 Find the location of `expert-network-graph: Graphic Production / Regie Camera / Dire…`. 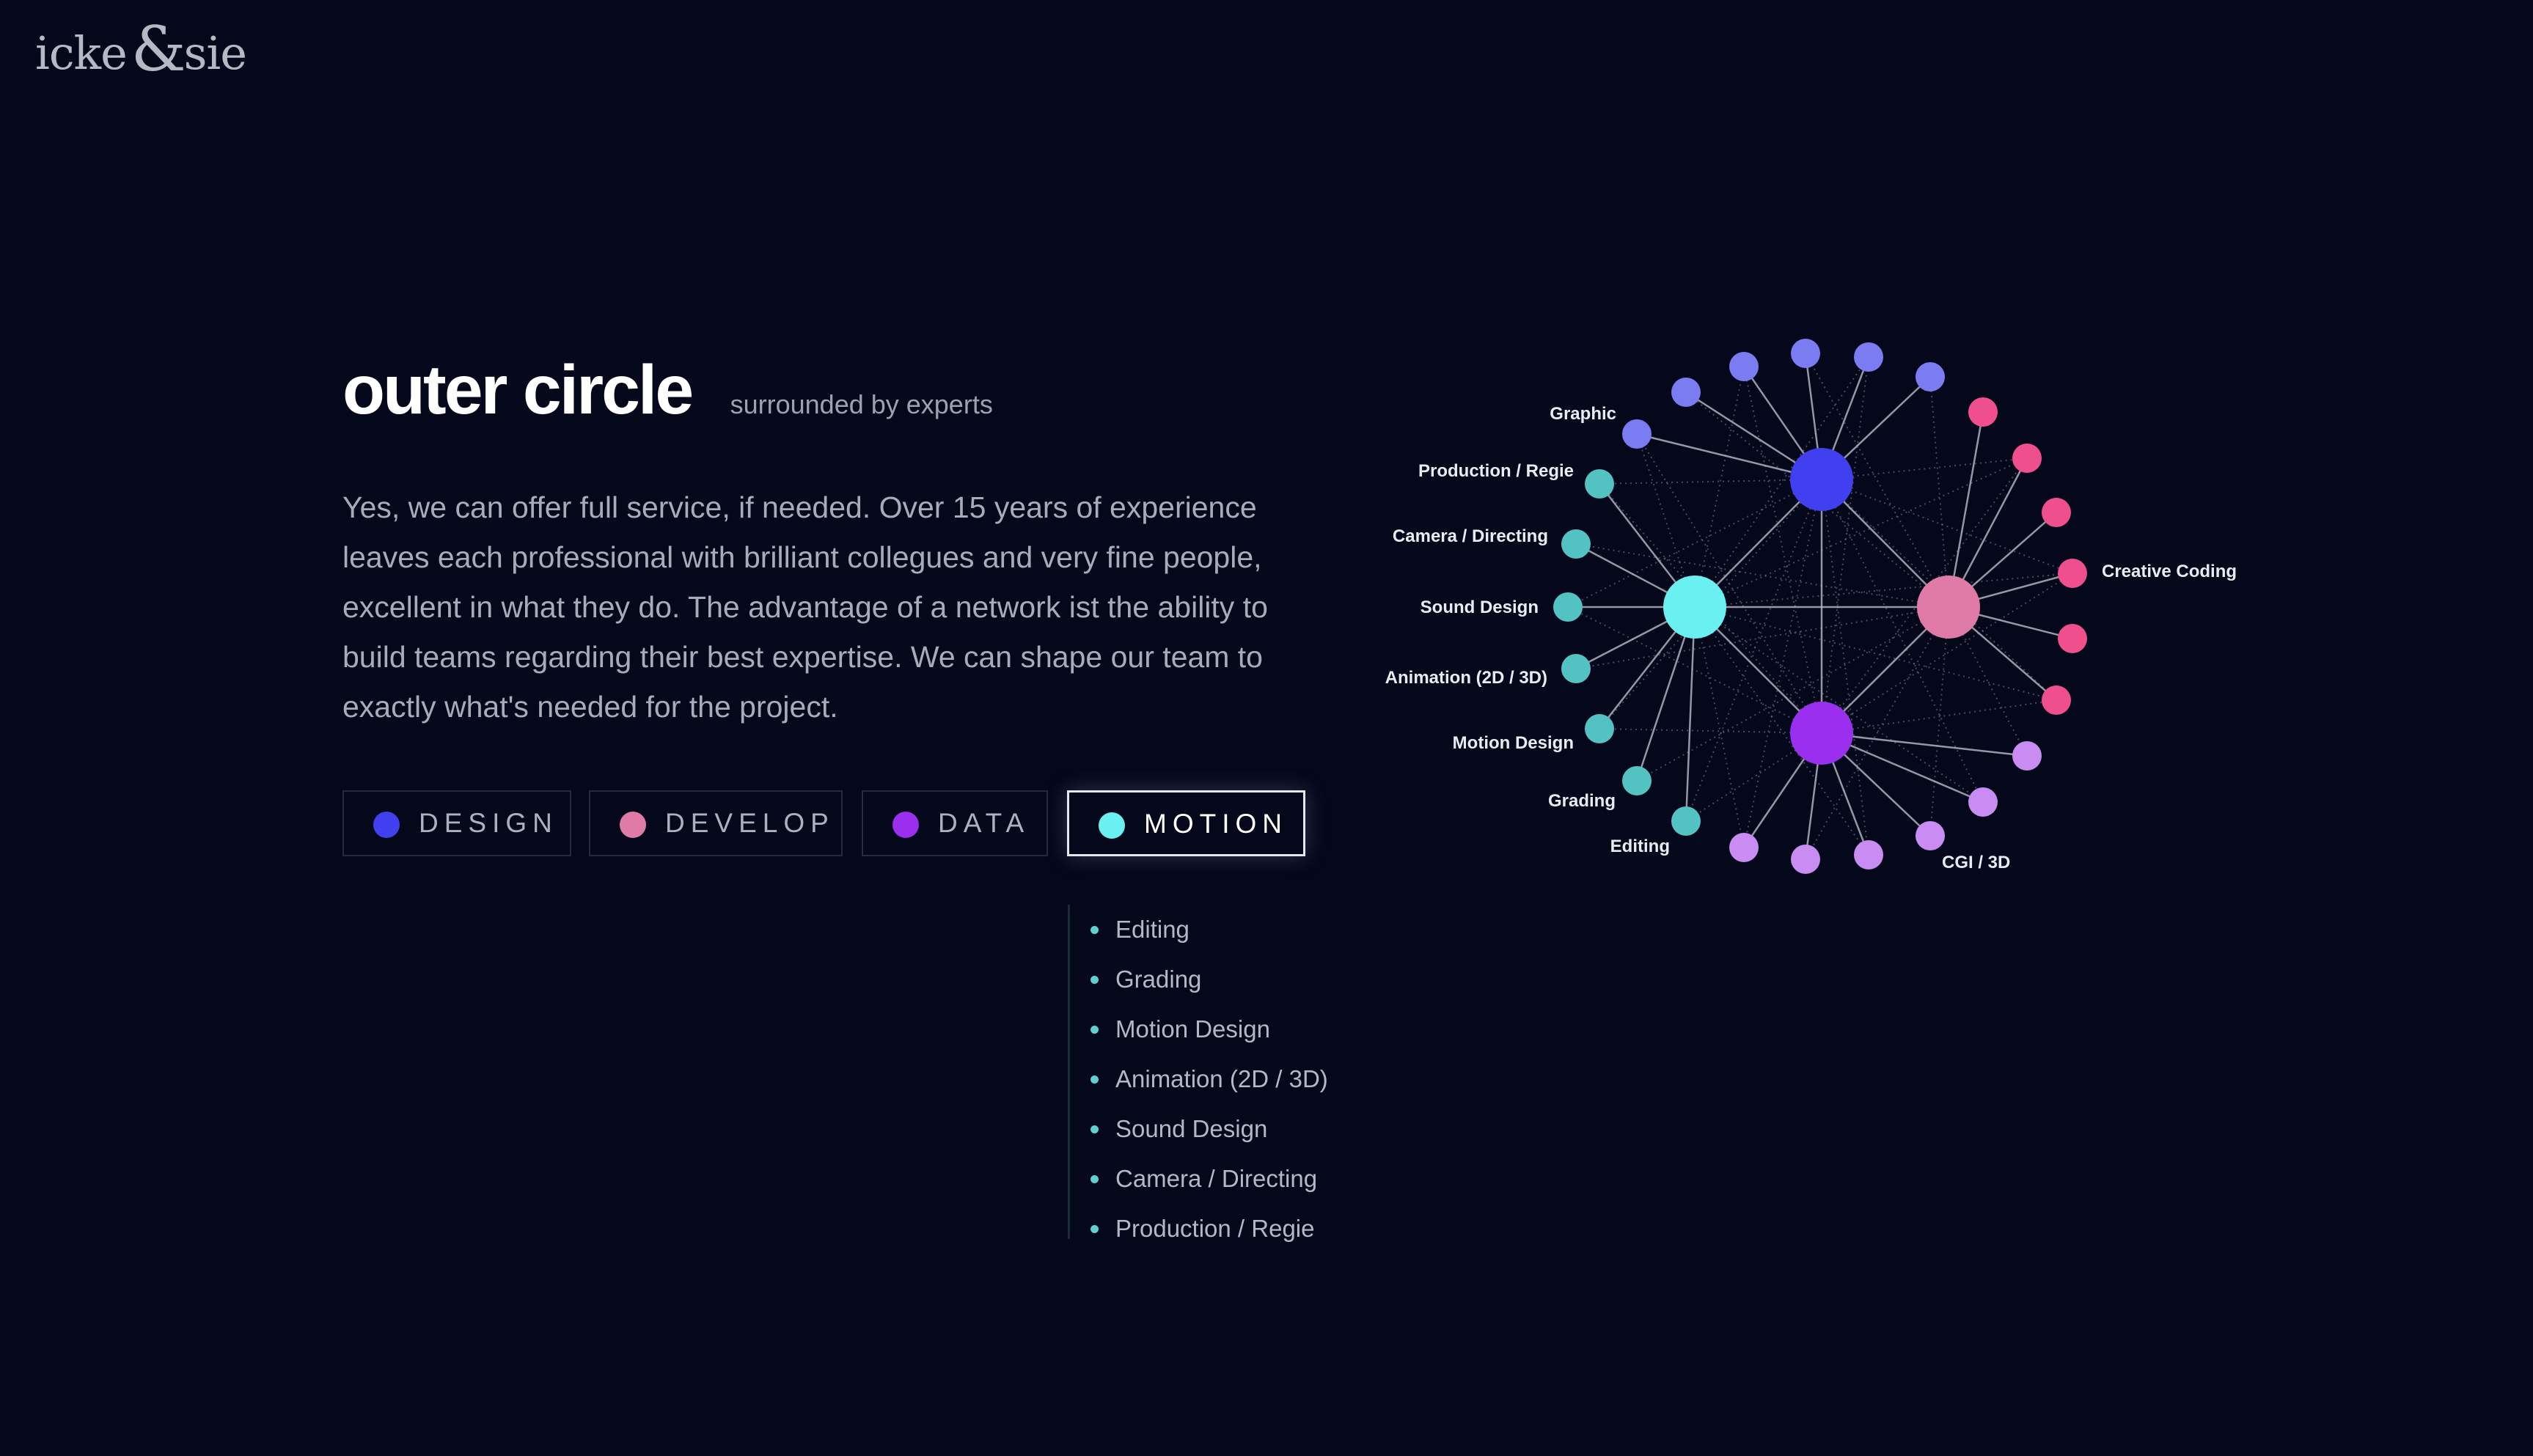

expert-network-graph: Graphic Production / Regie Camera / Dire… is located at coordinates (1811, 606).